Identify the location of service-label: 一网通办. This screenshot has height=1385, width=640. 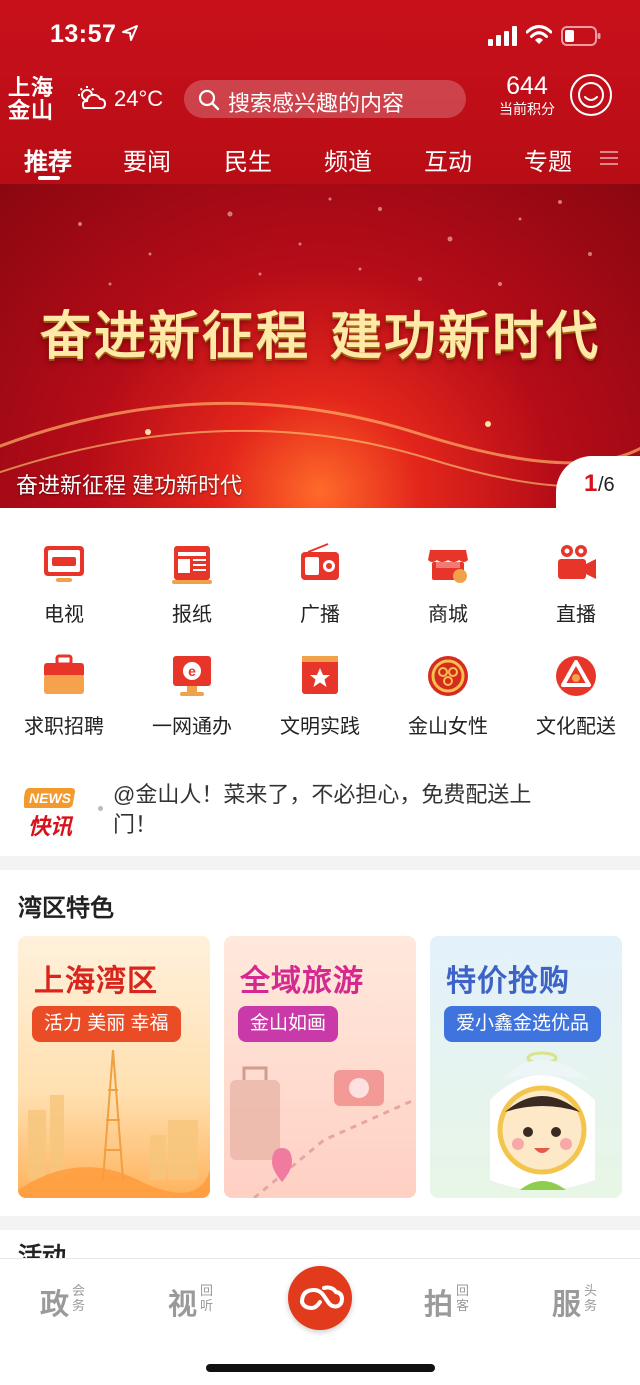
(192, 727).